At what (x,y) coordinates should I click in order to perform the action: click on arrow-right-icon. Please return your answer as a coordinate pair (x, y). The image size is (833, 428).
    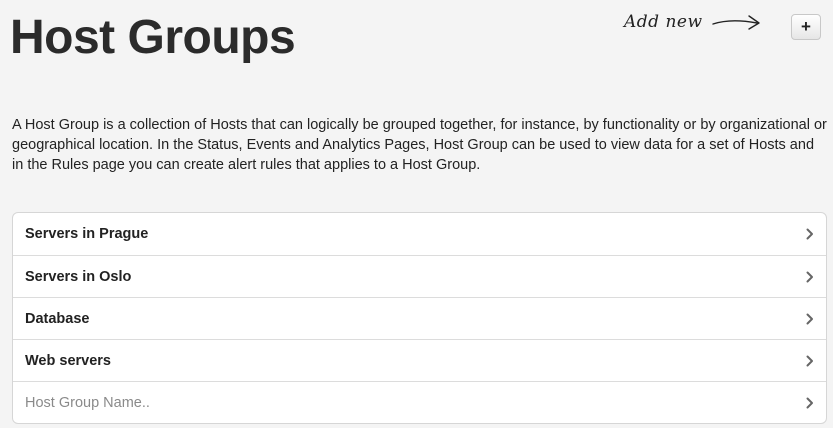
    Looking at the image, I should click on (735, 22).